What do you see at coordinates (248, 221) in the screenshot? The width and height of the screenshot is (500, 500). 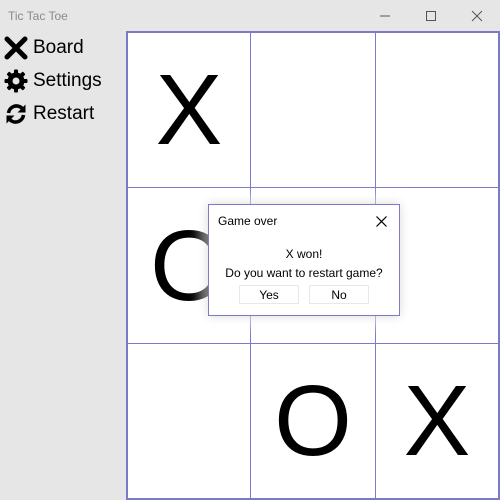 I see `dialog-title: Game over` at bounding box center [248, 221].